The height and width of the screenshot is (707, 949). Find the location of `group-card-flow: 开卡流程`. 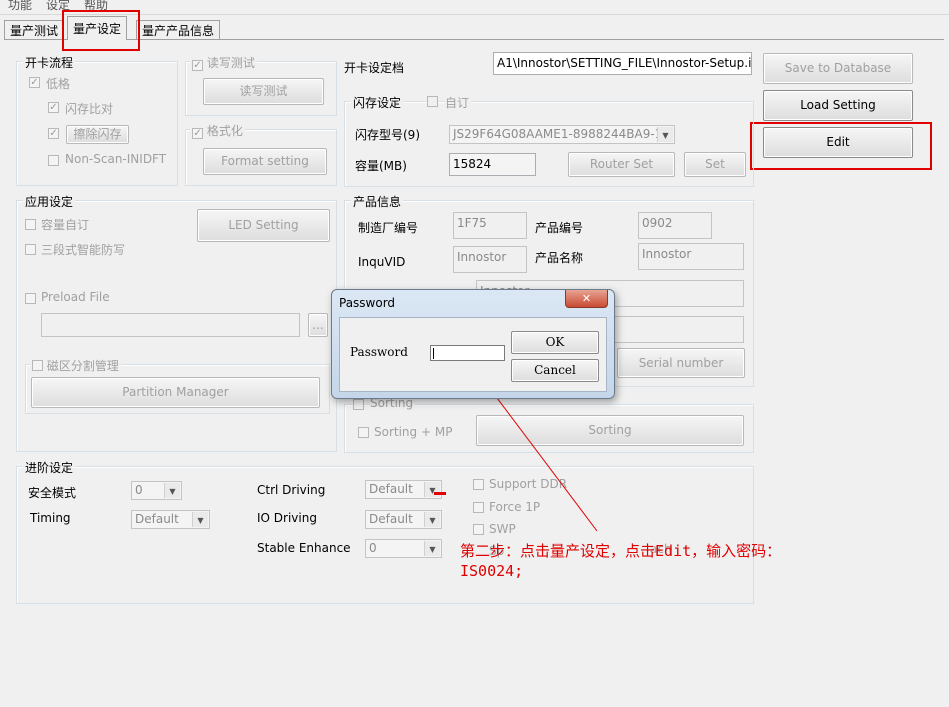

group-card-flow: 开卡流程 is located at coordinates (97, 120).